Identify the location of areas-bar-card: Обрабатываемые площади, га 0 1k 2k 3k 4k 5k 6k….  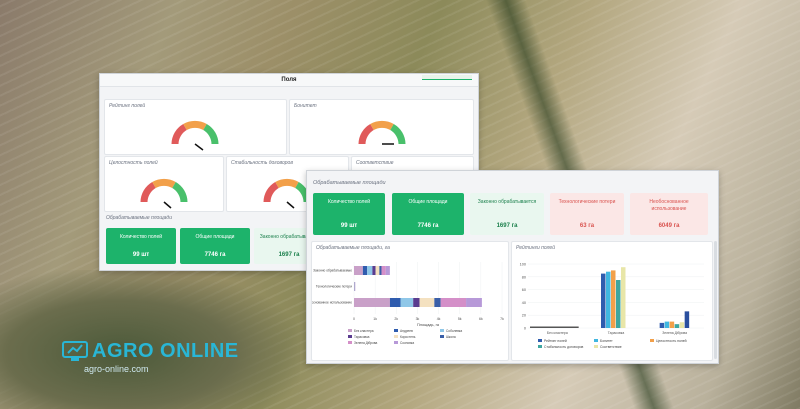
(410, 301).